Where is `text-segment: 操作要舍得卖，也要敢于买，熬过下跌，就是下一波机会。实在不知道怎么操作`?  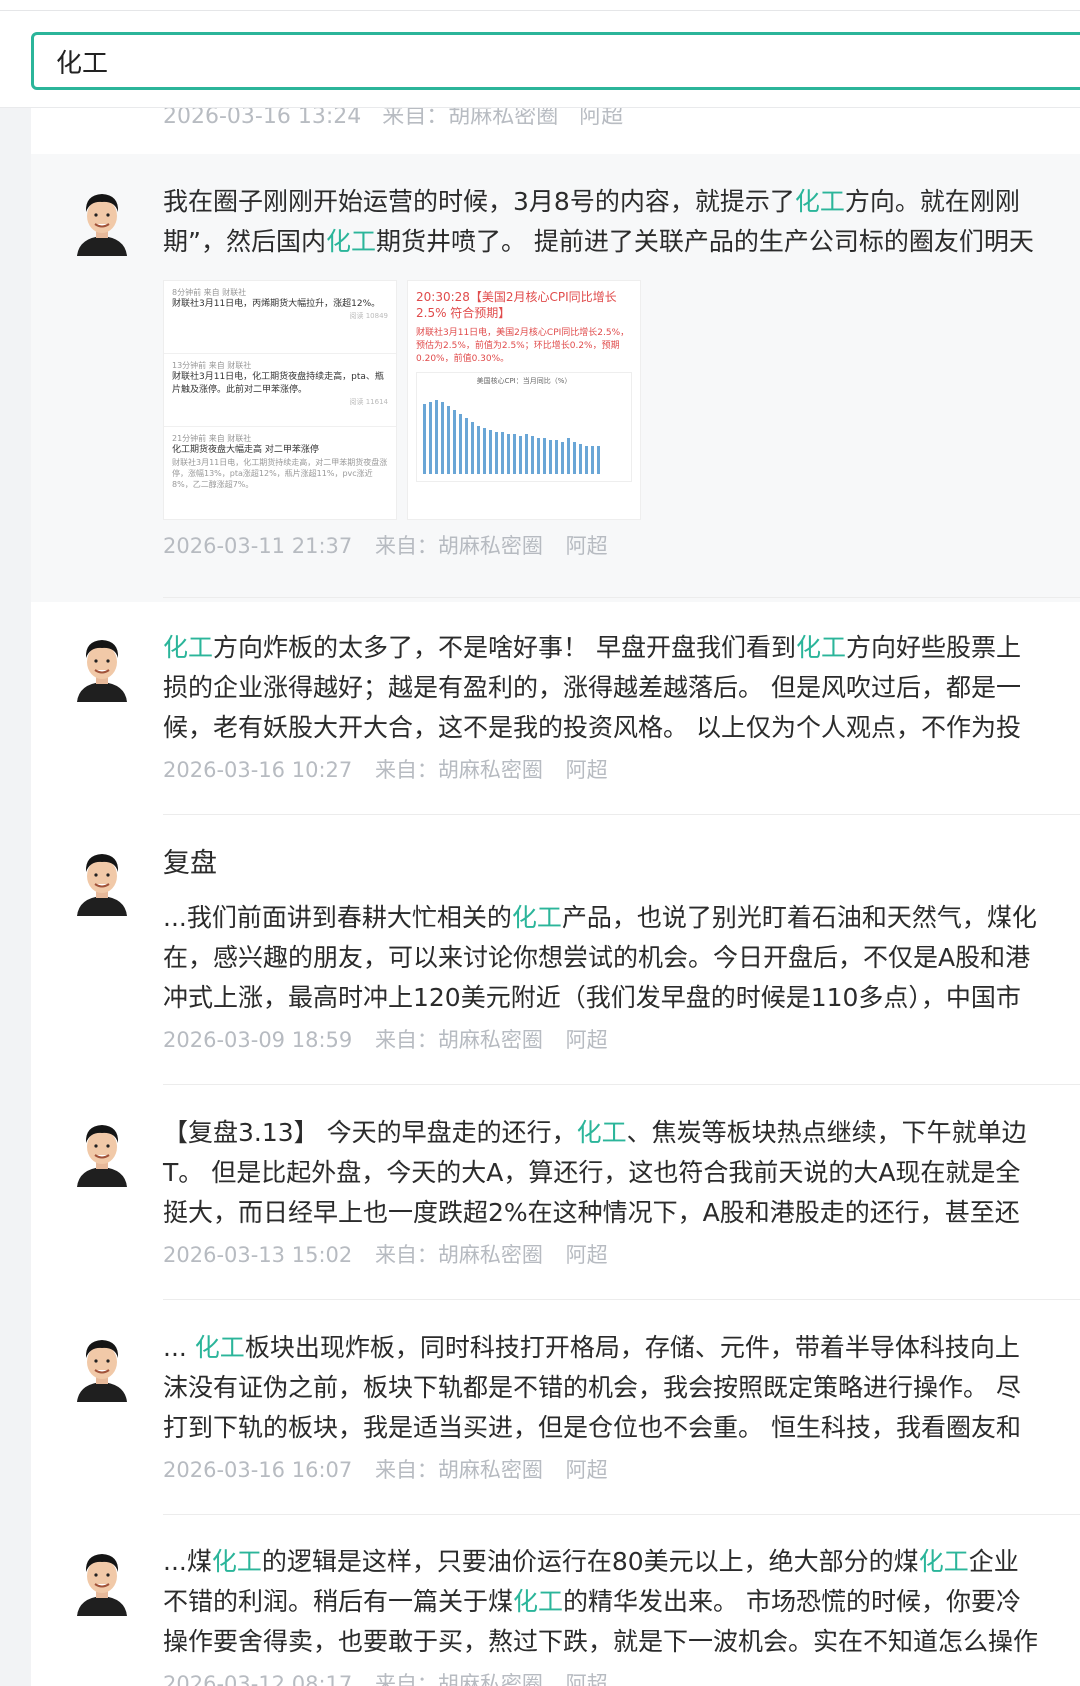
text-segment: 操作要舍得卖，也要敢于买，熬过下跌，就是下一波机会。实在不知道怎么操作 is located at coordinates (601, 1641).